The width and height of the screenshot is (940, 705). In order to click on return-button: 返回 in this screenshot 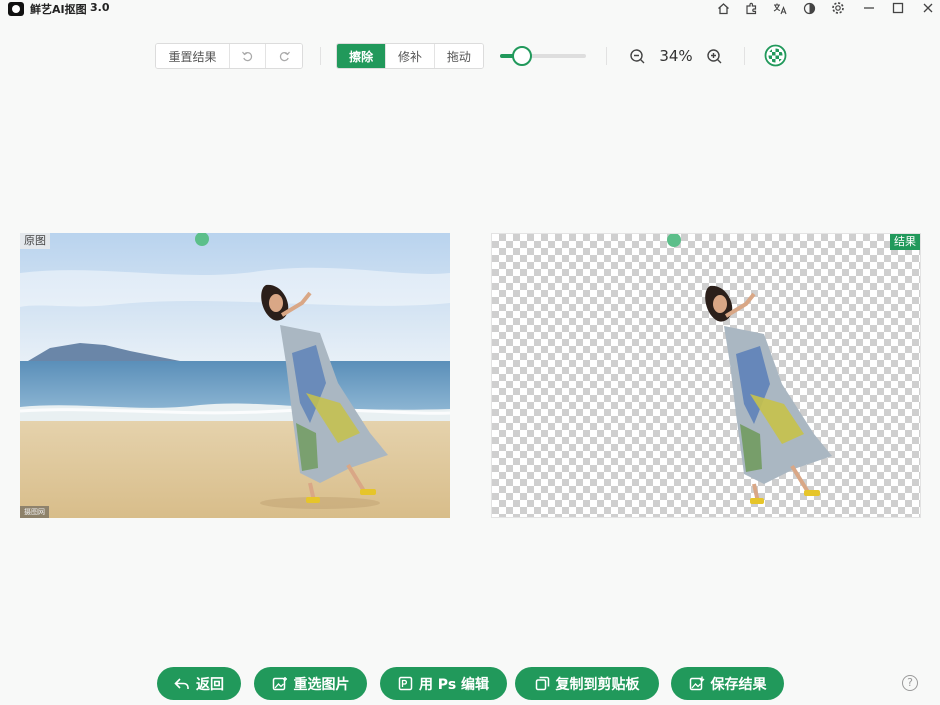, I will do `click(199, 683)`.